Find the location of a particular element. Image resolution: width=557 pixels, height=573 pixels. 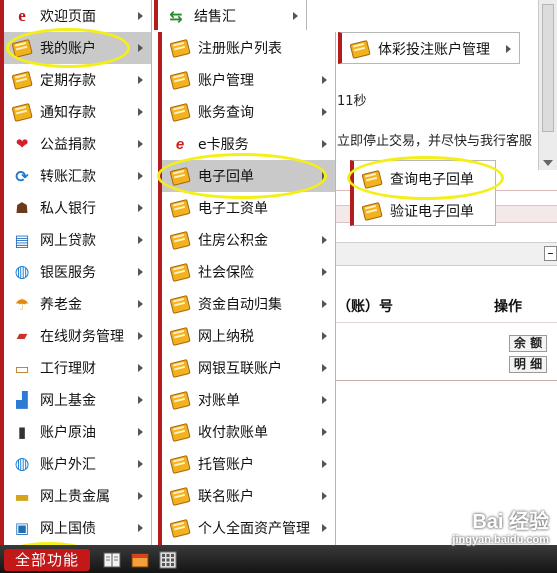

menu-item-l1-12: ▟ 网上基金 is located at coordinates (77, 400).